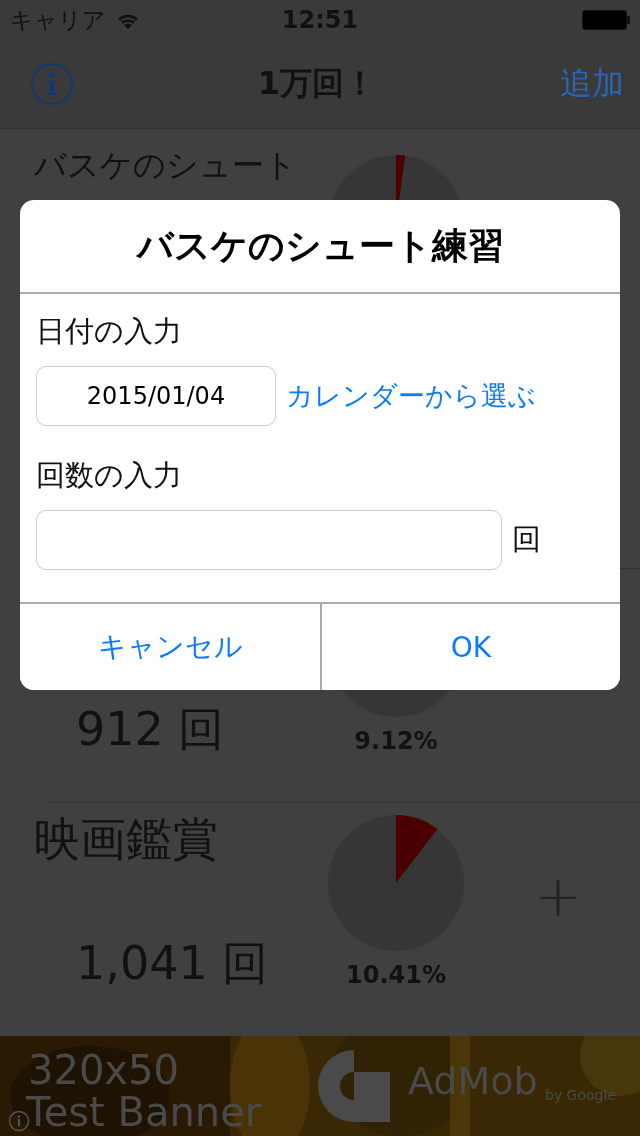  I want to click on admob-logo-icon, so click(354, 1086).